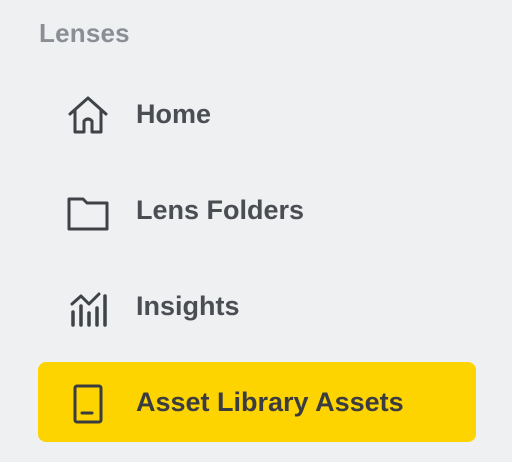 The width and height of the screenshot is (512, 462). I want to click on home-icon, so click(88, 116).